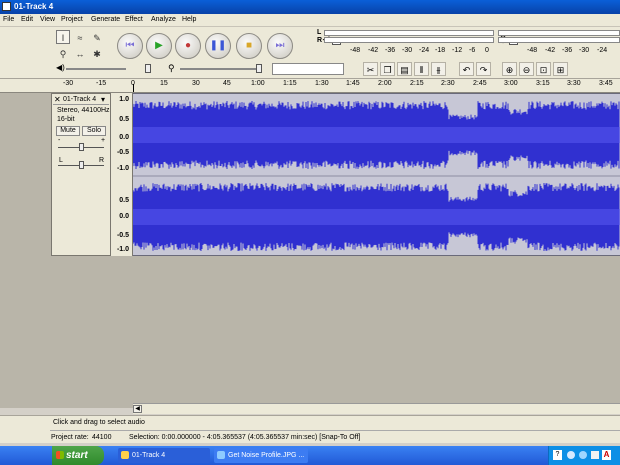 This screenshot has width=620, height=465. I want to click on skip-end-button: ⏭, so click(280, 46).